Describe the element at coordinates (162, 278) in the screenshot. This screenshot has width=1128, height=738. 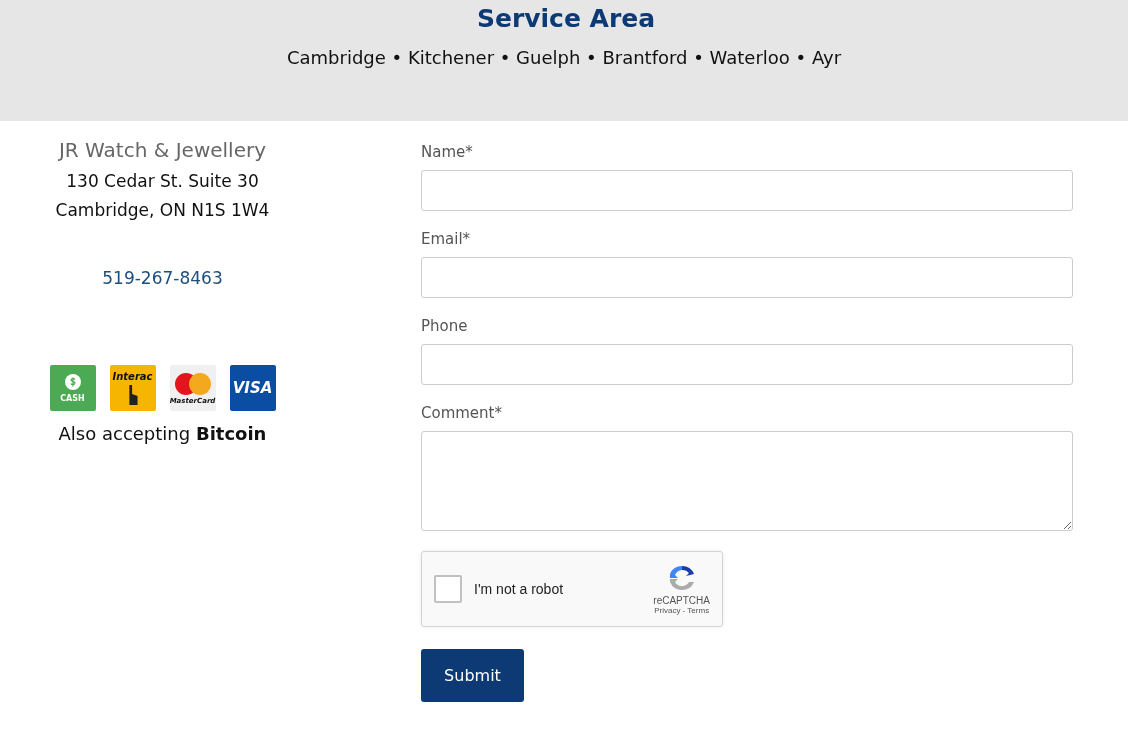
I see `phone-link: 519-267-8463` at that location.